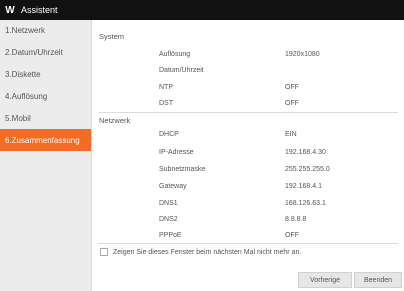  What do you see at coordinates (168, 203) in the screenshot?
I see `row-label: DNS1` at bounding box center [168, 203].